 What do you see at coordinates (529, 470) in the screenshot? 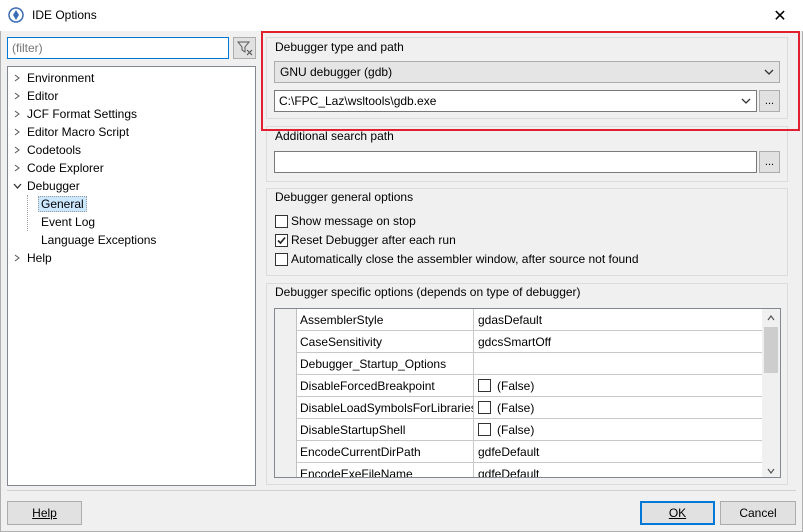
I see `table-row: EncodeExeFileName gdfeDefault` at bounding box center [529, 470].